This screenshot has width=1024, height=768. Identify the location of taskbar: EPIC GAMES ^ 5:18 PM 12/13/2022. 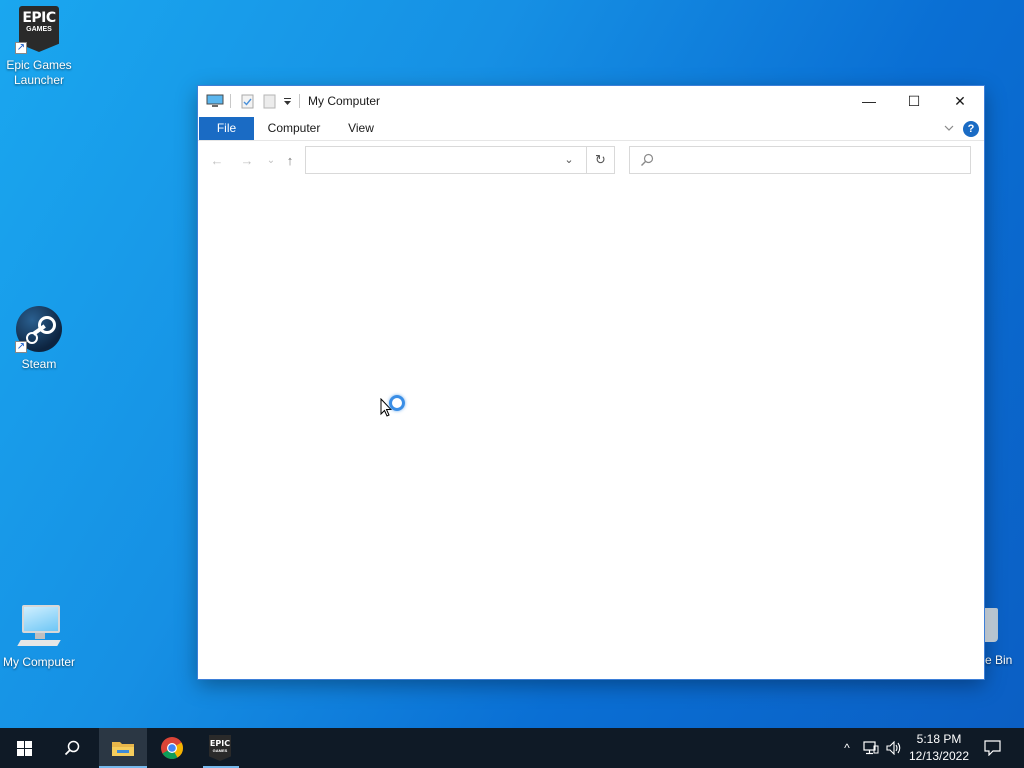
(512, 748).